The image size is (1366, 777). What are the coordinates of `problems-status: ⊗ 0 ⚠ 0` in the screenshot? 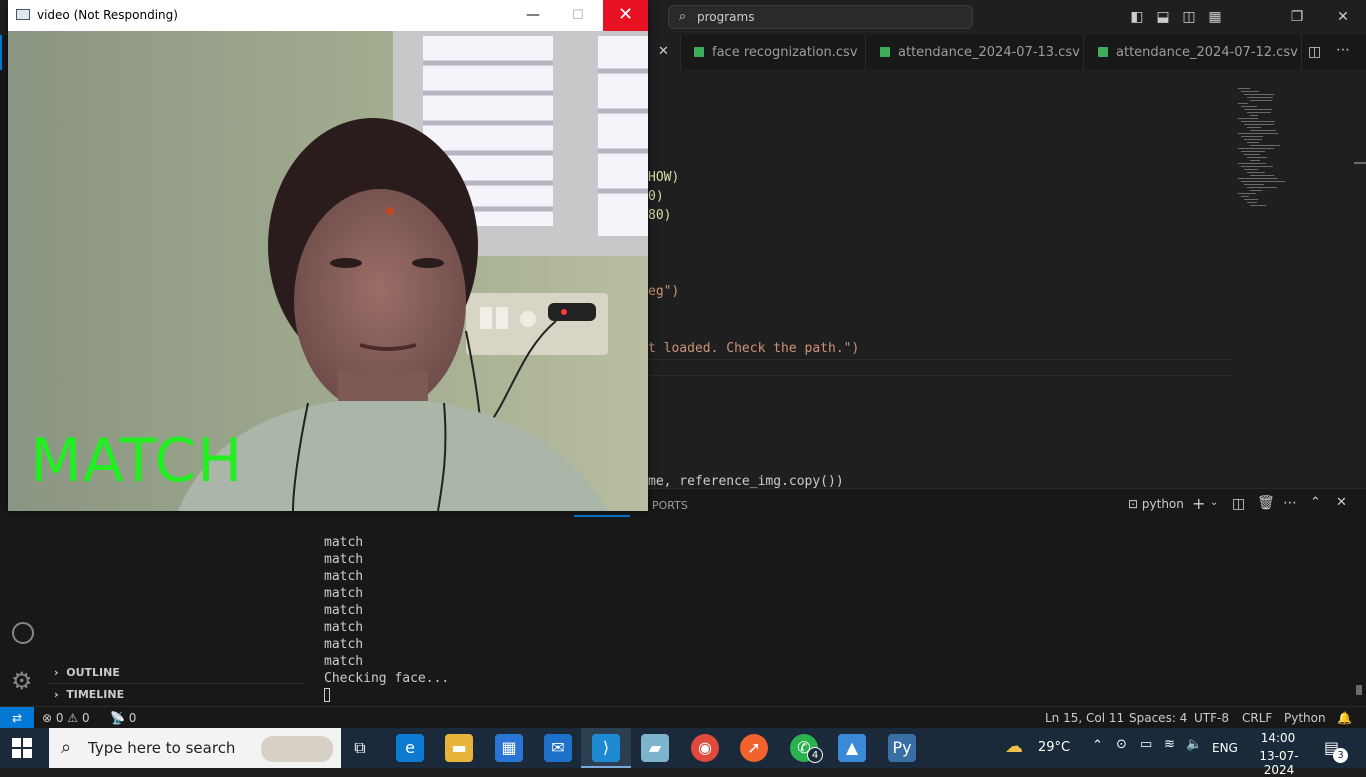 It's located at (66, 718).